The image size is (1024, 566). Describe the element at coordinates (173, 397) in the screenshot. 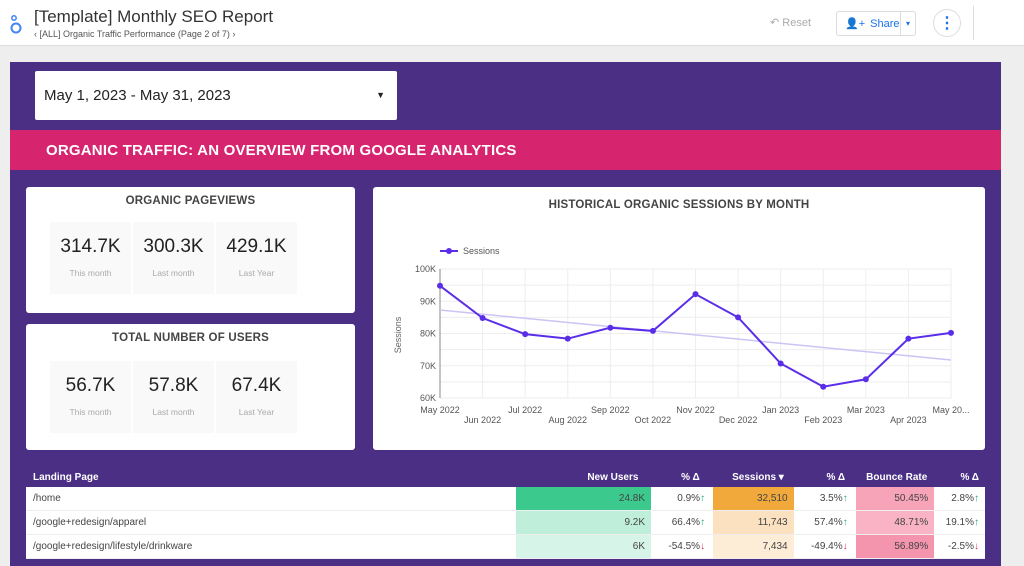

I see `kpi-last-month: 57.8K Last month` at that location.